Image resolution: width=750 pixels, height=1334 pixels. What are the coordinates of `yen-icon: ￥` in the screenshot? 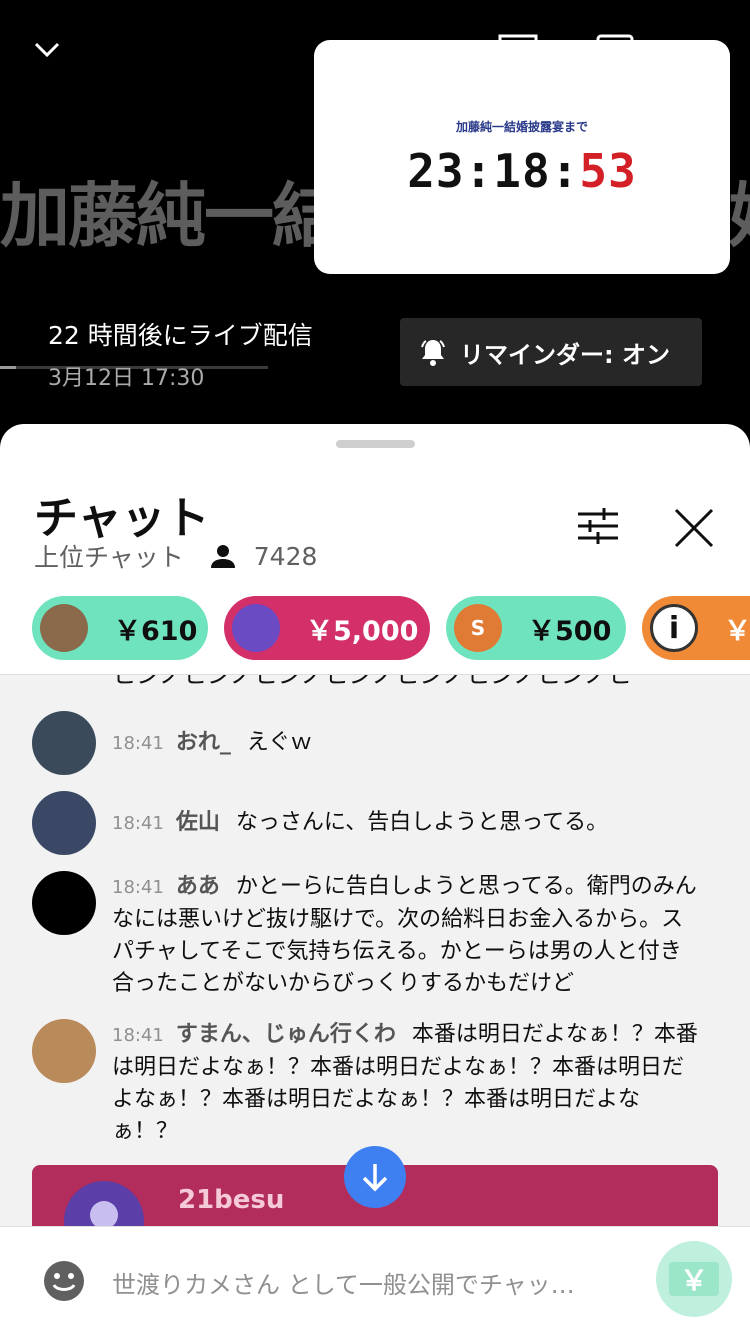 It's located at (694, 1279).